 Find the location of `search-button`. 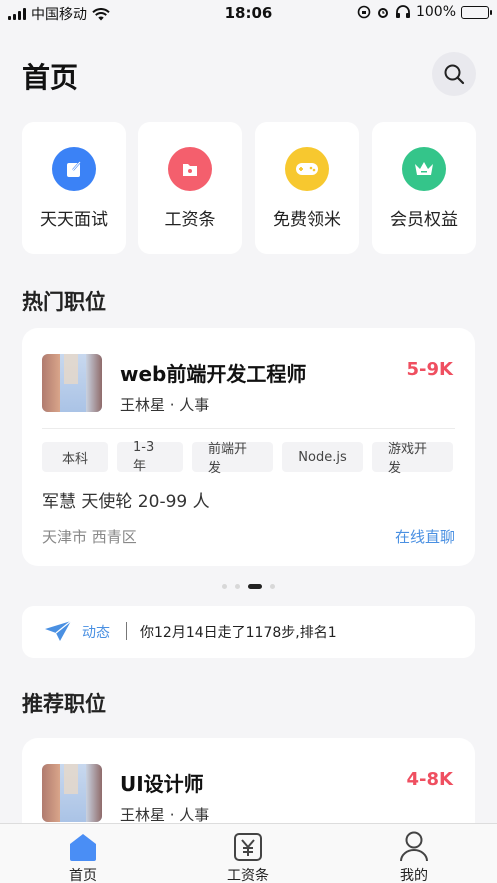

search-button is located at coordinates (454, 74).